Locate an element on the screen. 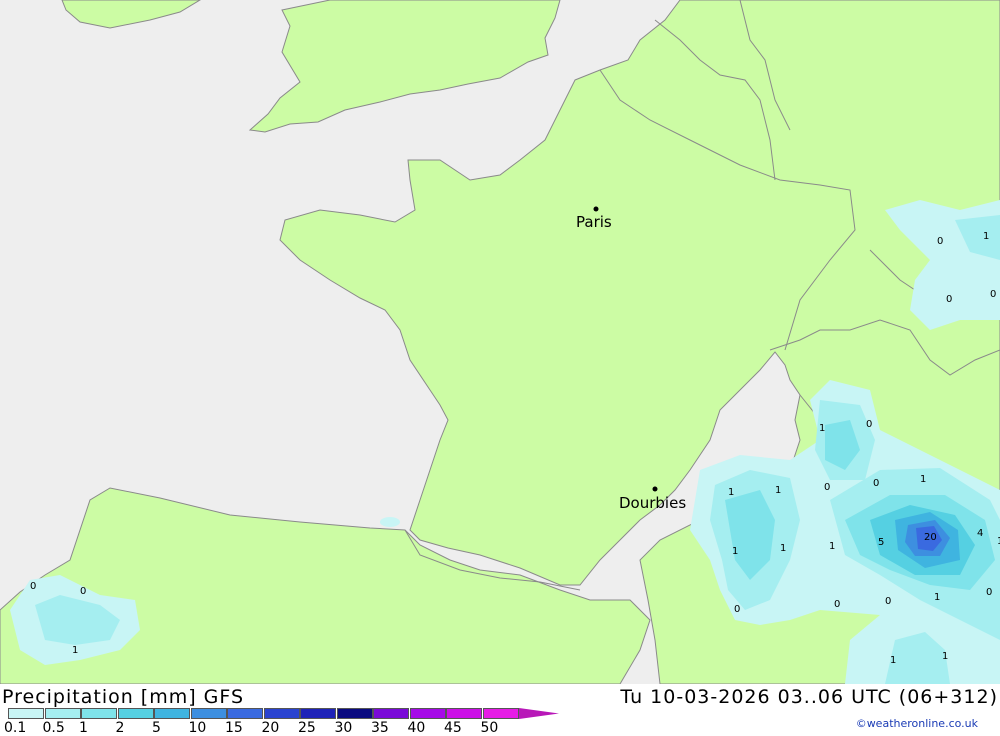  city-marker-dourbies is located at coordinates (655, 489).